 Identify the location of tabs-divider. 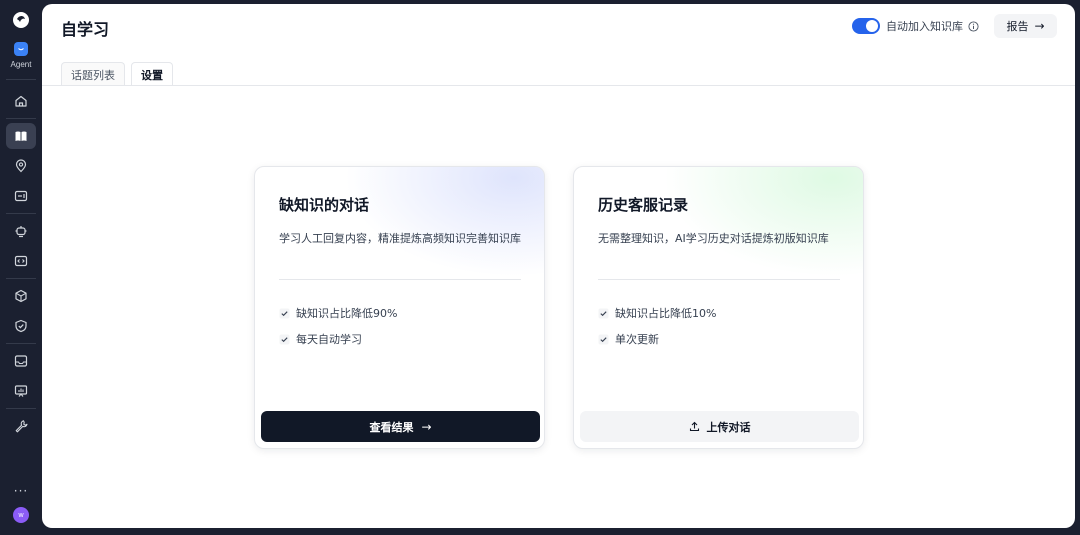
(558, 85).